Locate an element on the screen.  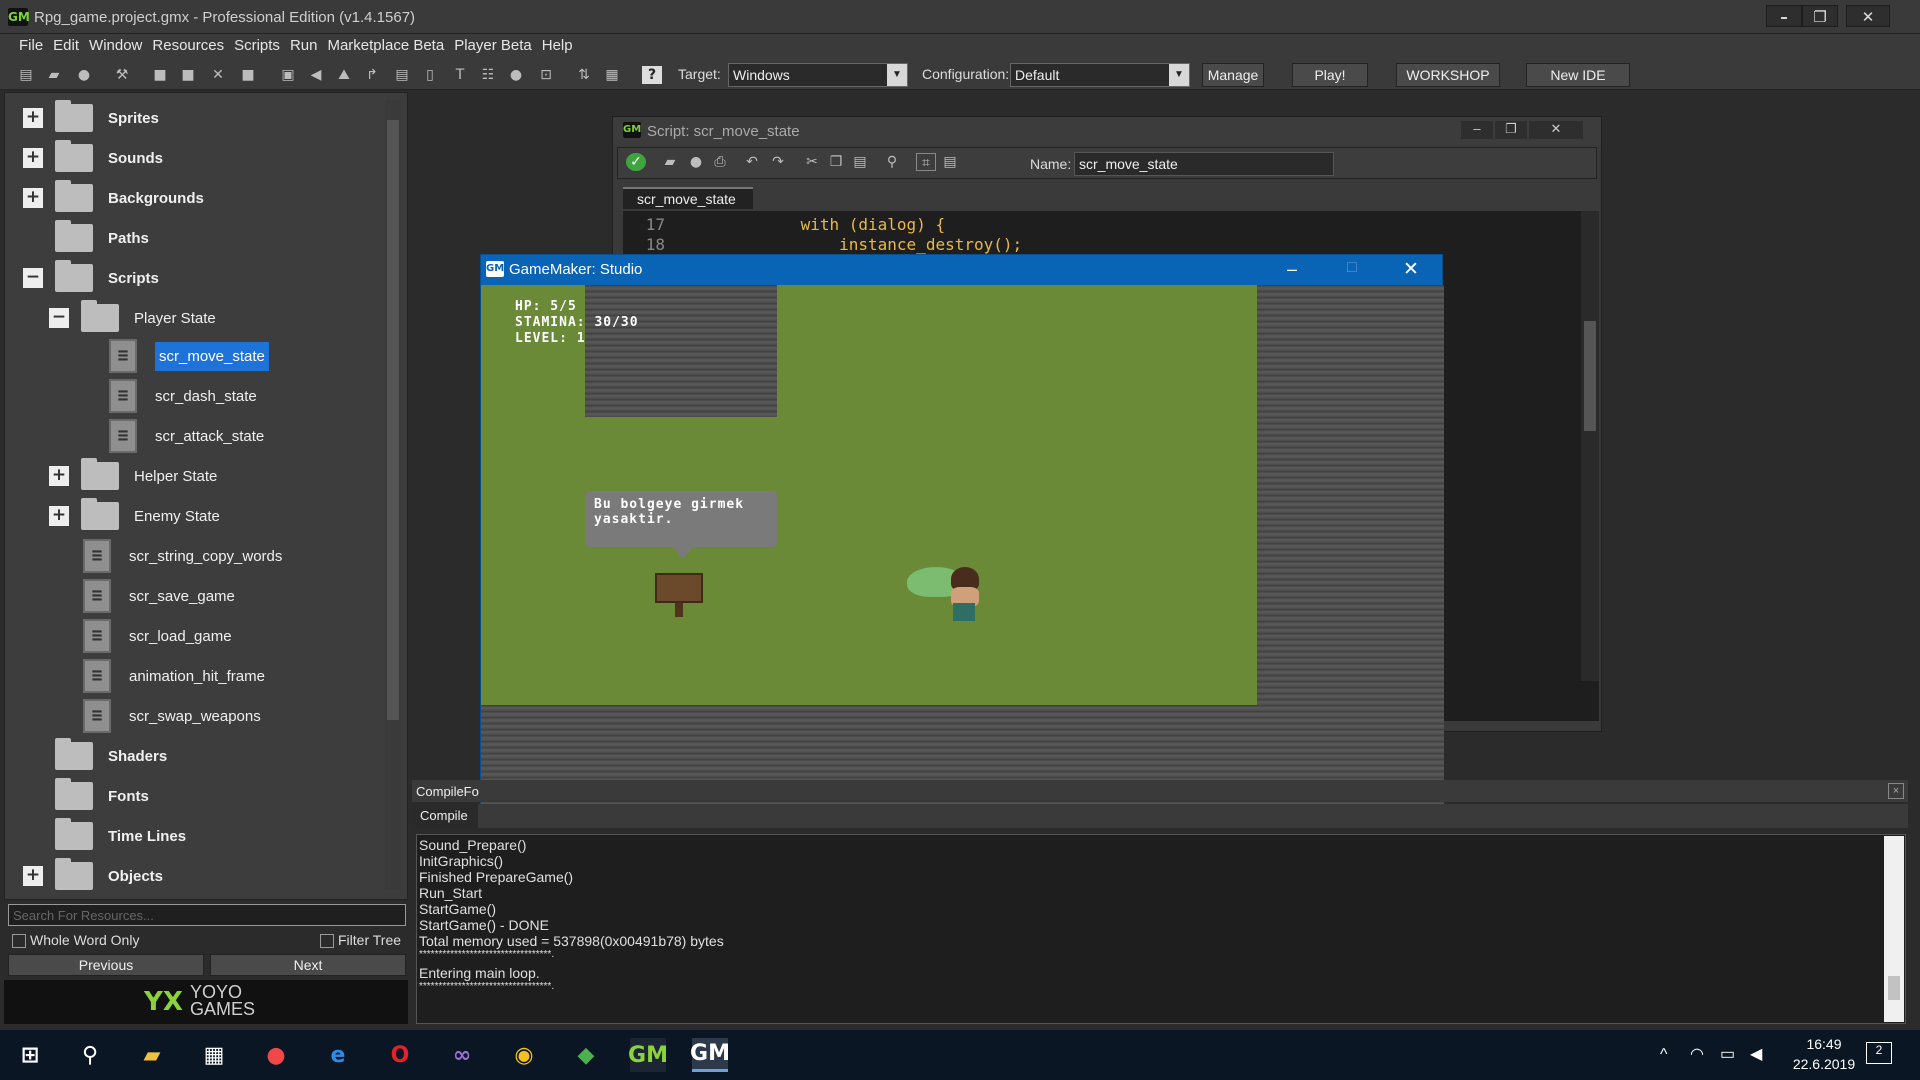
global-settings-icon: ▦ is located at coordinates (612, 75).